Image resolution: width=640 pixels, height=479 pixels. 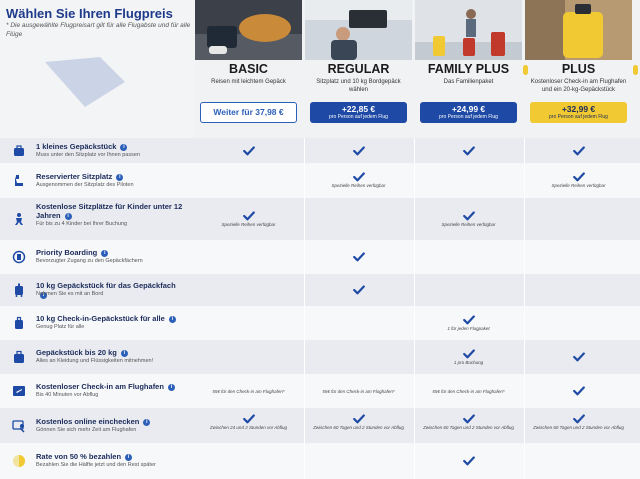 I want to click on feature-title-text: Kostenlos online einchecken, so click(x=88, y=421).